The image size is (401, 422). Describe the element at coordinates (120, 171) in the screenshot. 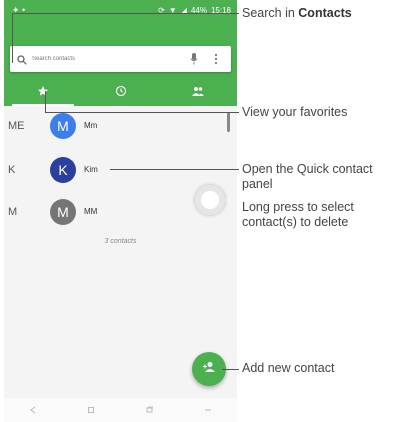

I see `list-item: K K Kim` at that location.